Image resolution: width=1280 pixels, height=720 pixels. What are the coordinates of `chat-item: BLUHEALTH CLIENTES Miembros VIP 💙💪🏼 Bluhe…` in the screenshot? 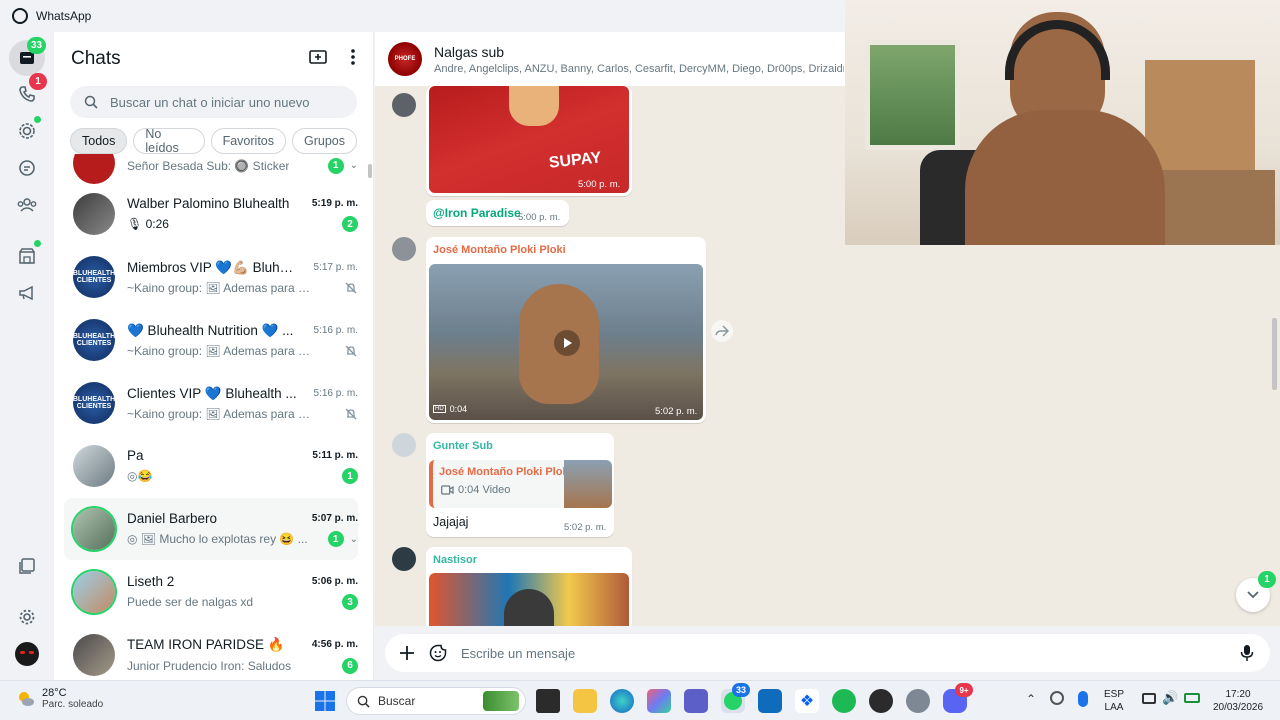 It's located at (211, 277).